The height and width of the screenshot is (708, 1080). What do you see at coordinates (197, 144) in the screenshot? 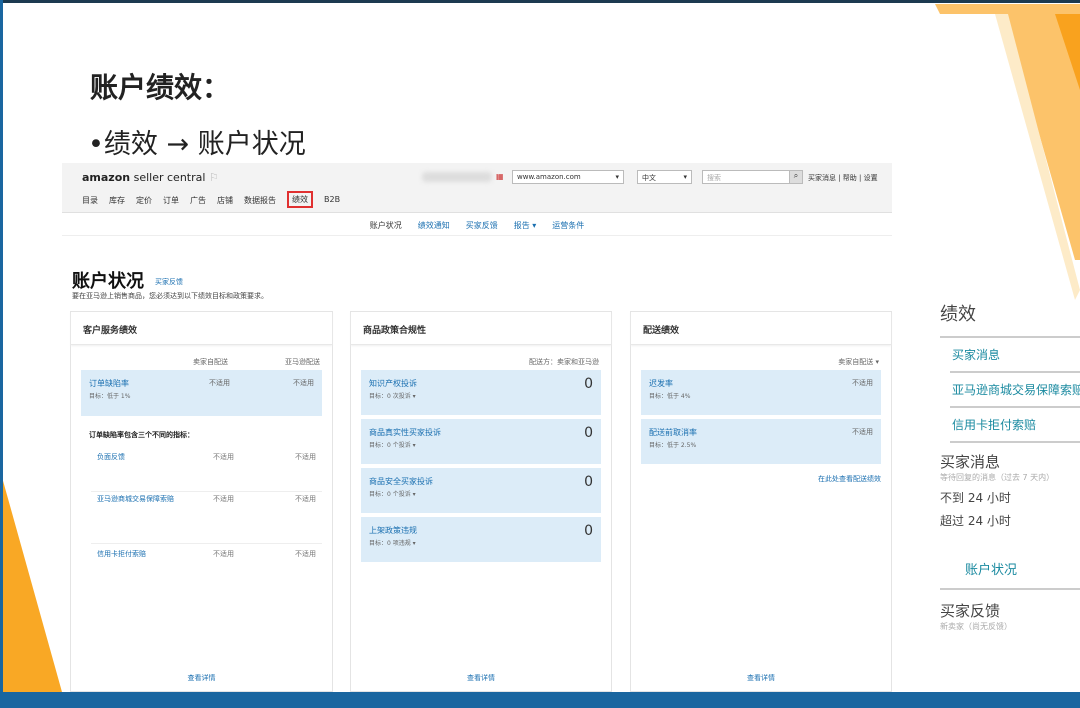
I see `slide-bullet: •绩效 → 账户状况` at bounding box center [197, 144].